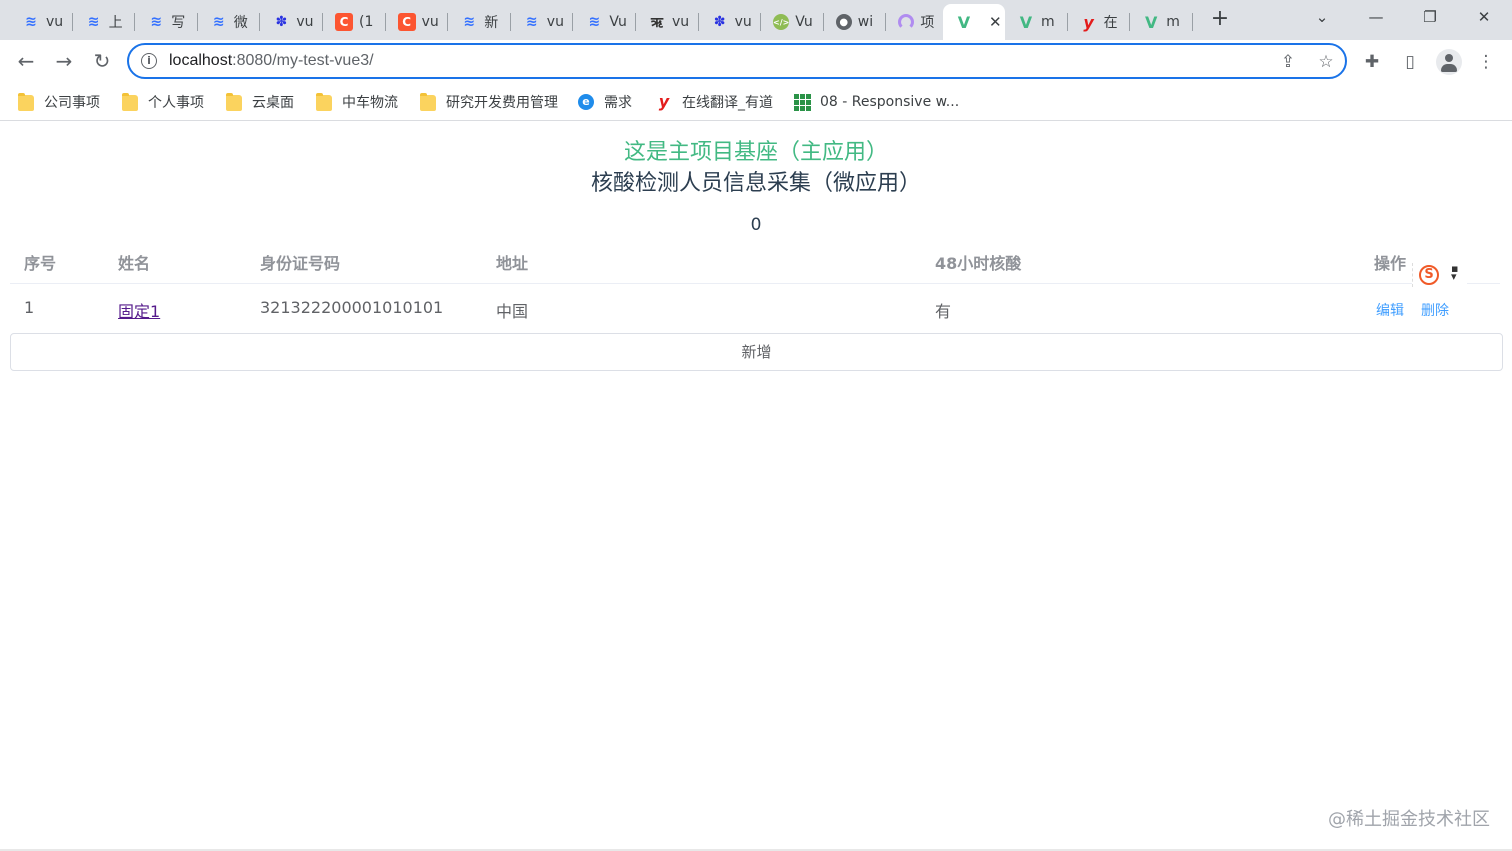  Describe the element at coordinates (166, 22) in the screenshot. I see `tab-2: ≋ 写` at that location.